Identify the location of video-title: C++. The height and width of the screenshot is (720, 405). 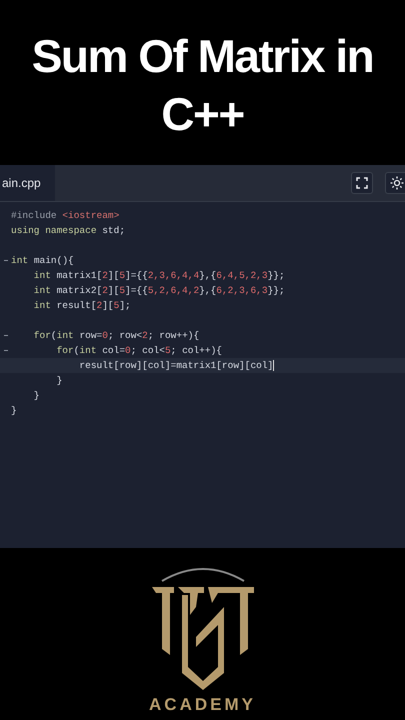
(202, 114).